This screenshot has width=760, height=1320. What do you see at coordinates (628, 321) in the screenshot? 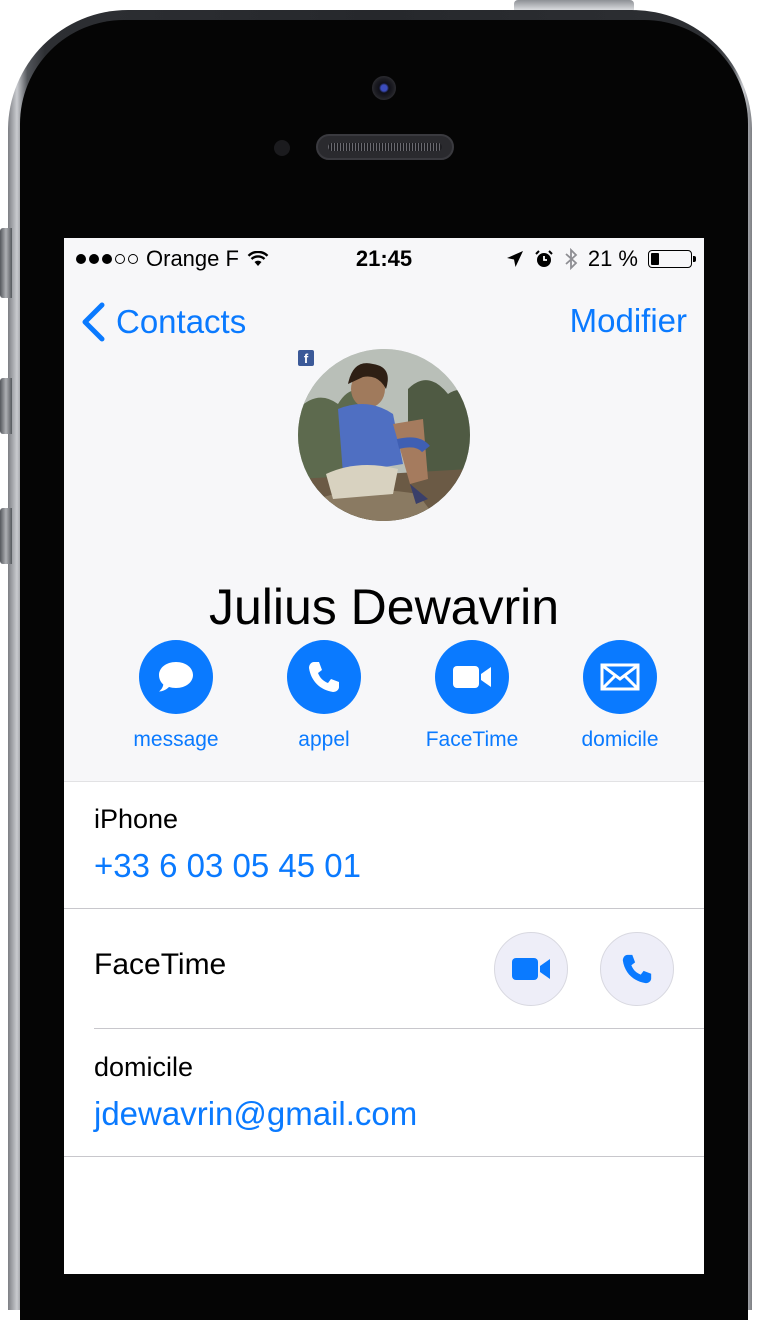
I see `edit-button: Modifier` at bounding box center [628, 321].